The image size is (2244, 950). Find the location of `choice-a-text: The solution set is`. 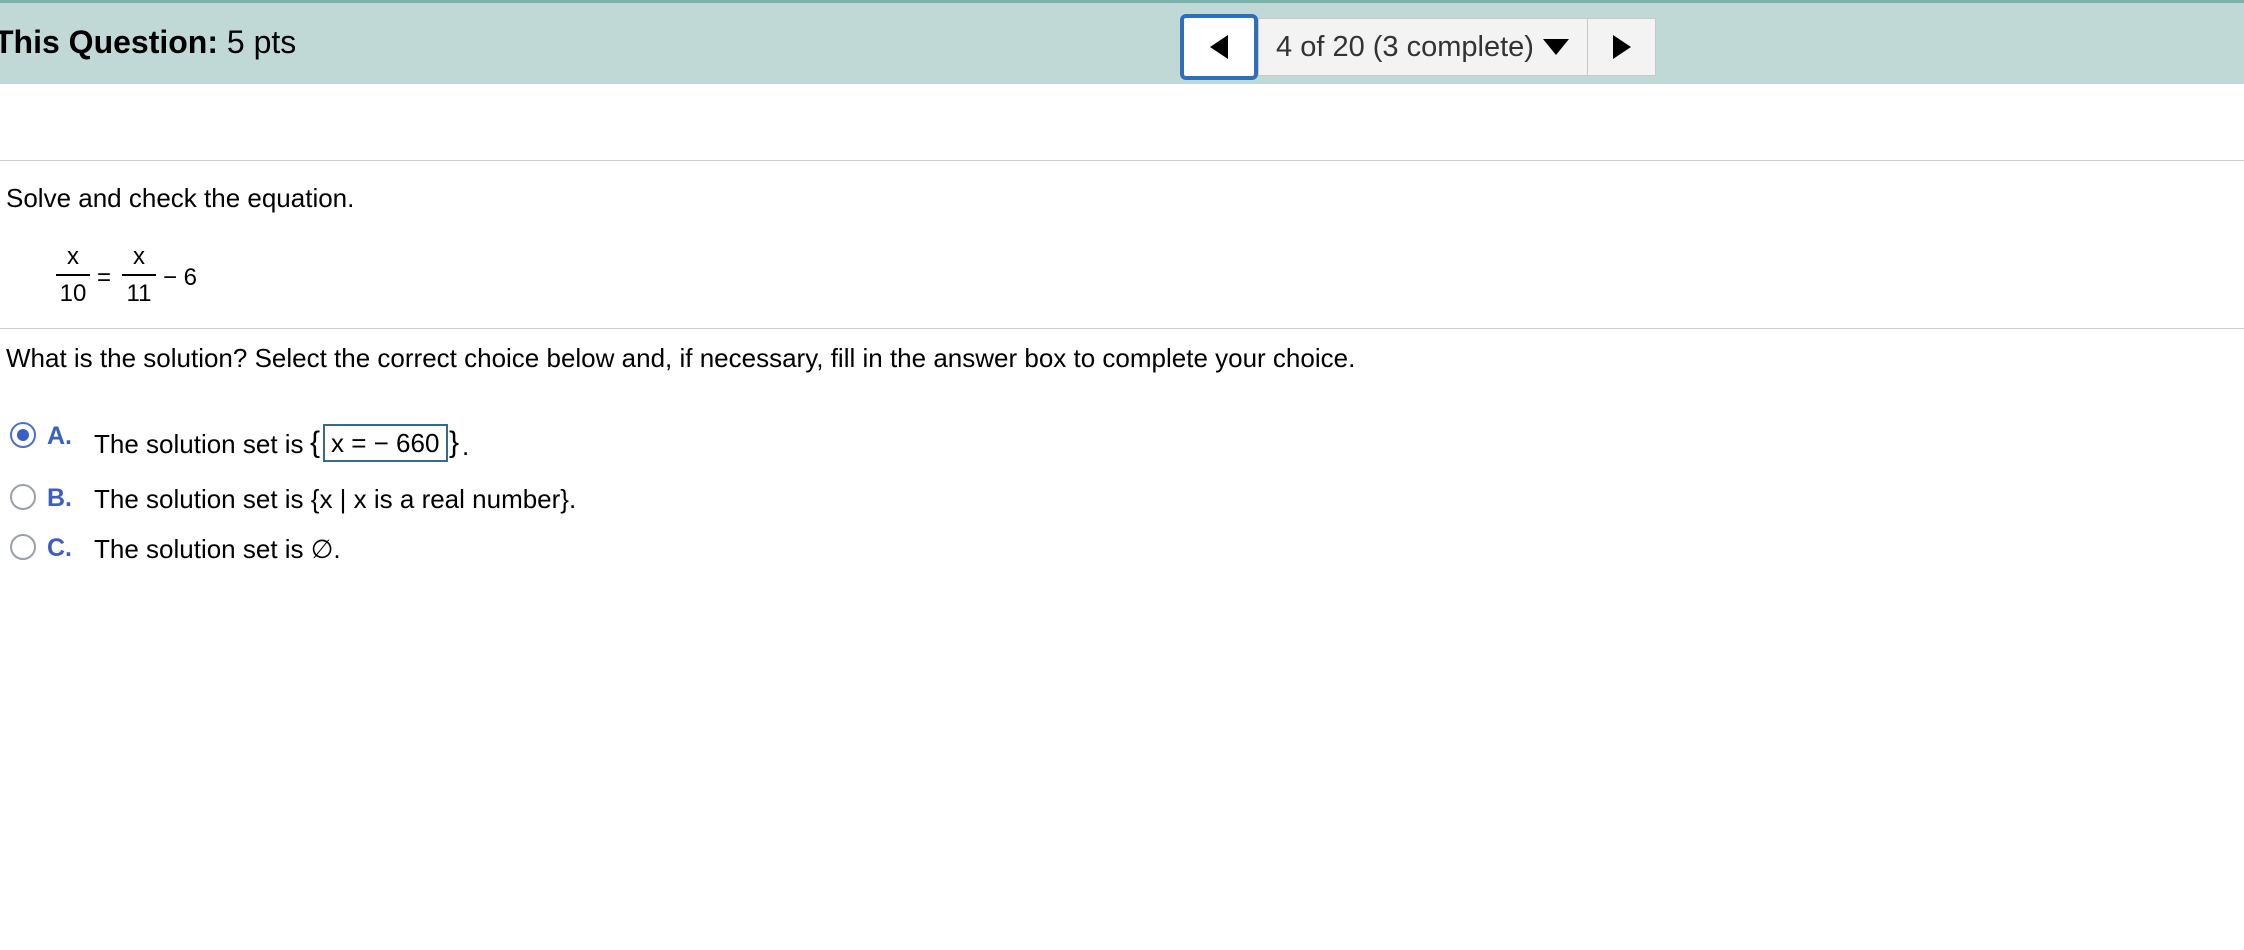

choice-a-text: The solution set is is located at coordinates (199, 444).